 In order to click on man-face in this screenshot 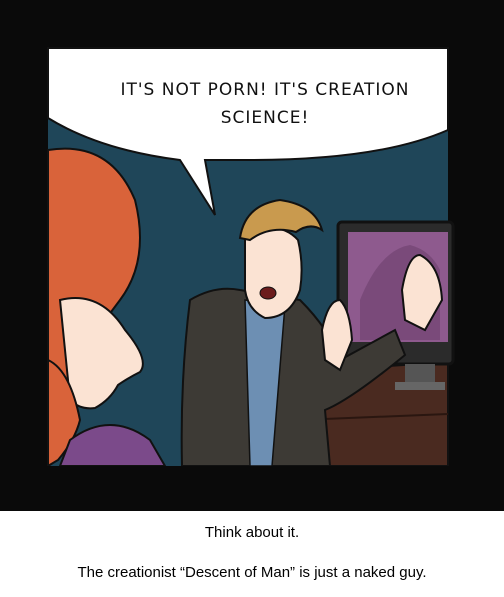, I will do `click(273, 273)`.